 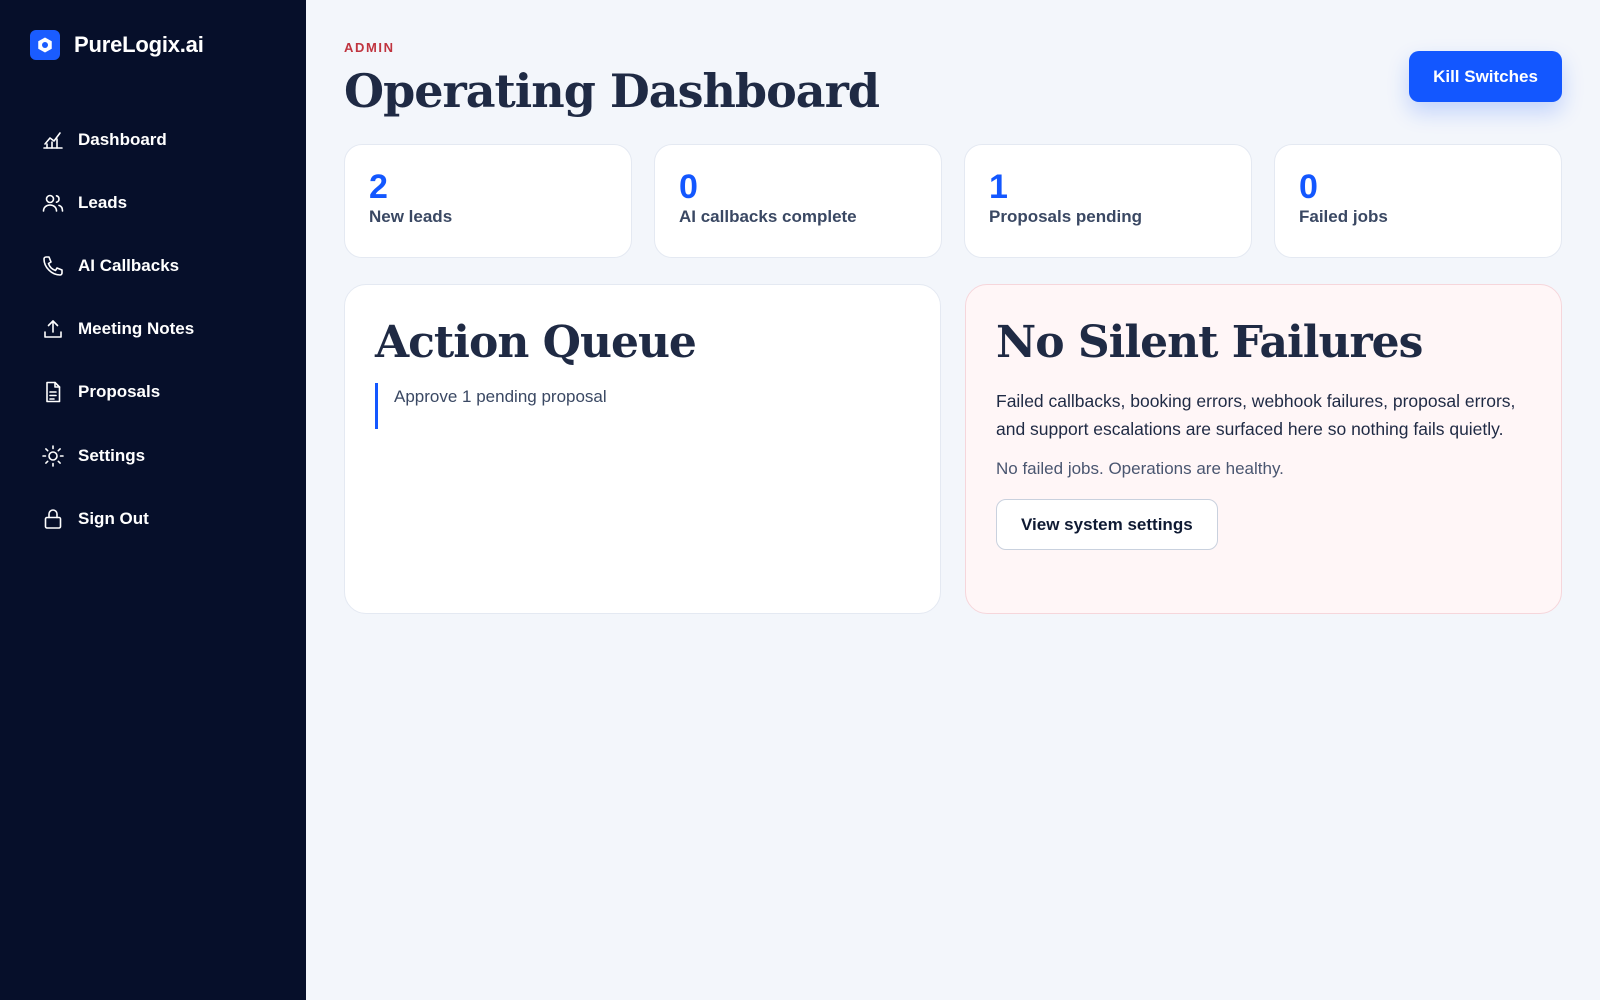 What do you see at coordinates (642, 406) in the screenshot?
I see `queue-item: Approve 1 pending proposal` at bounding box center [642, 406].